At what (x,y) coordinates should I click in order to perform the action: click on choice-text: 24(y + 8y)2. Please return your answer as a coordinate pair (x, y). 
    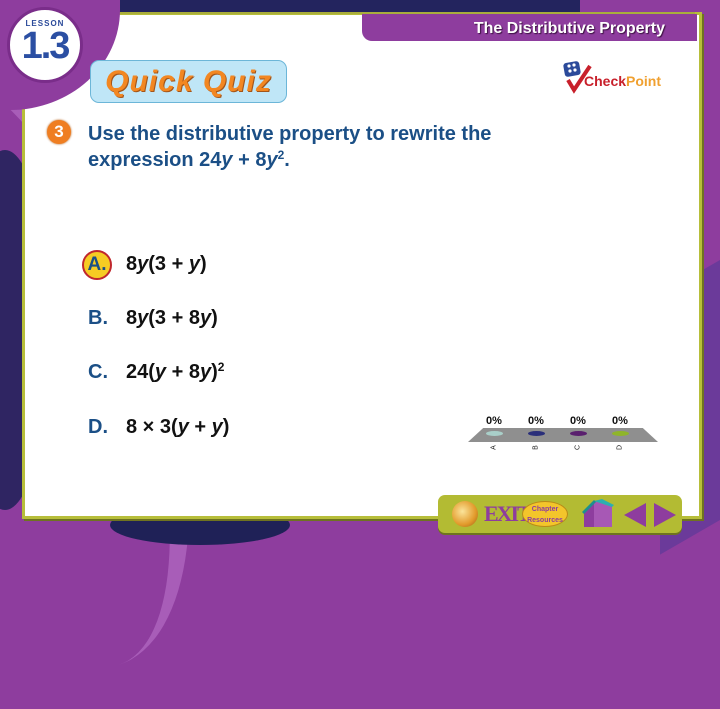
    Looking at the image, I should click on (175, 371).